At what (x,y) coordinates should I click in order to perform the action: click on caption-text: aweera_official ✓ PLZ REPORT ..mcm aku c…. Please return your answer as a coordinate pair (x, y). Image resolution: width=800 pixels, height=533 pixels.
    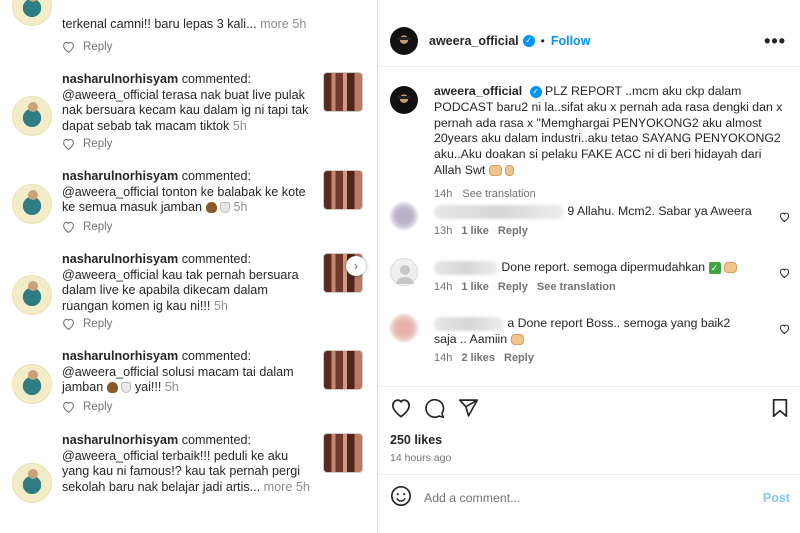
    Looking at the image, I should click on (611, 143).